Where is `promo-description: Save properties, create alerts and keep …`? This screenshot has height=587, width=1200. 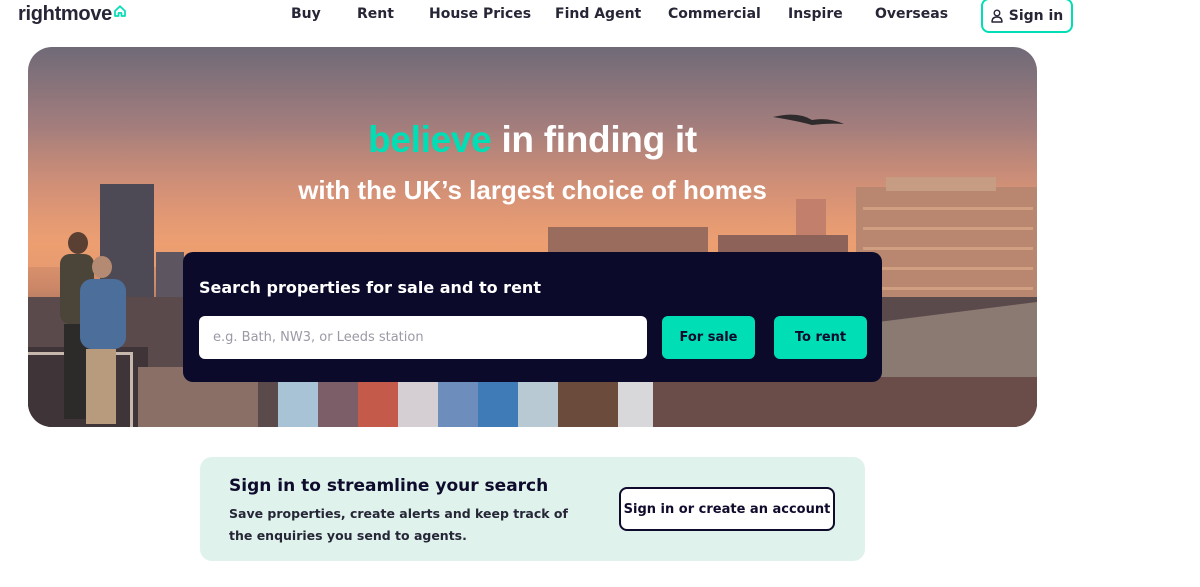
promo-description: Save properties, create alerts and keep … is located at coordinates (398, 524).